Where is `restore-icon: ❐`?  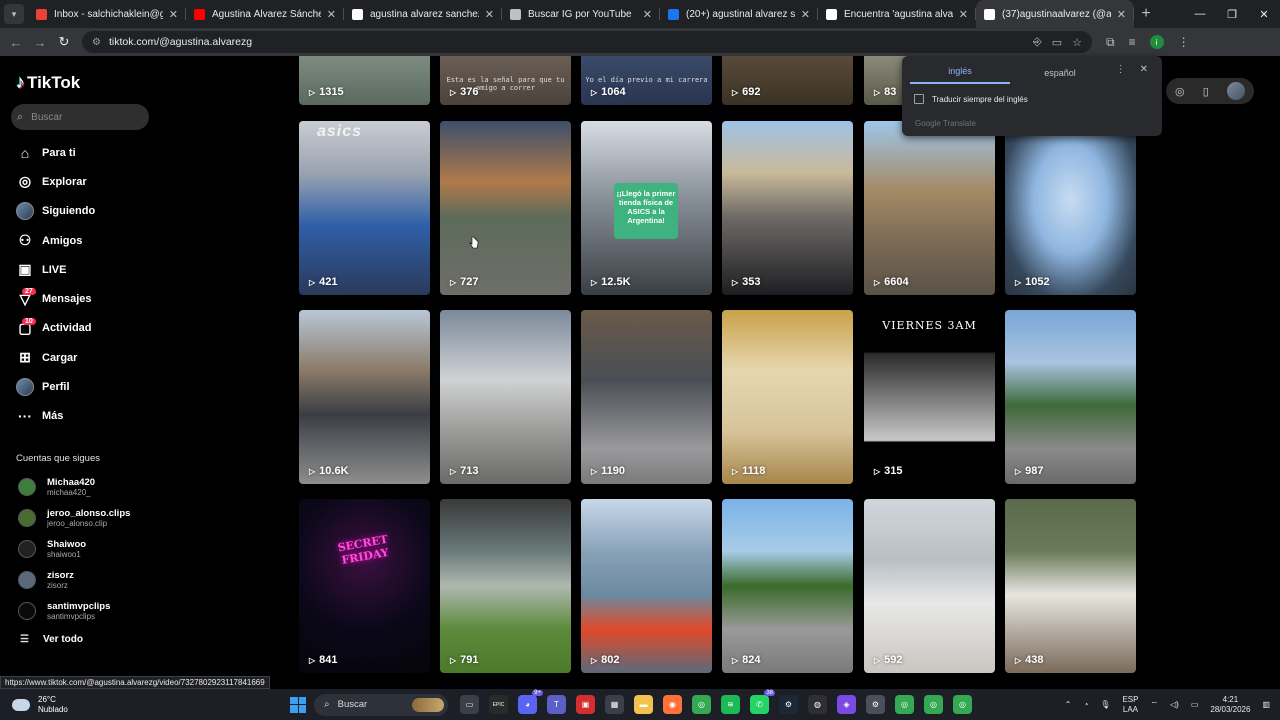
restore-icon: ❐ is located at coordinates (1232, 14).